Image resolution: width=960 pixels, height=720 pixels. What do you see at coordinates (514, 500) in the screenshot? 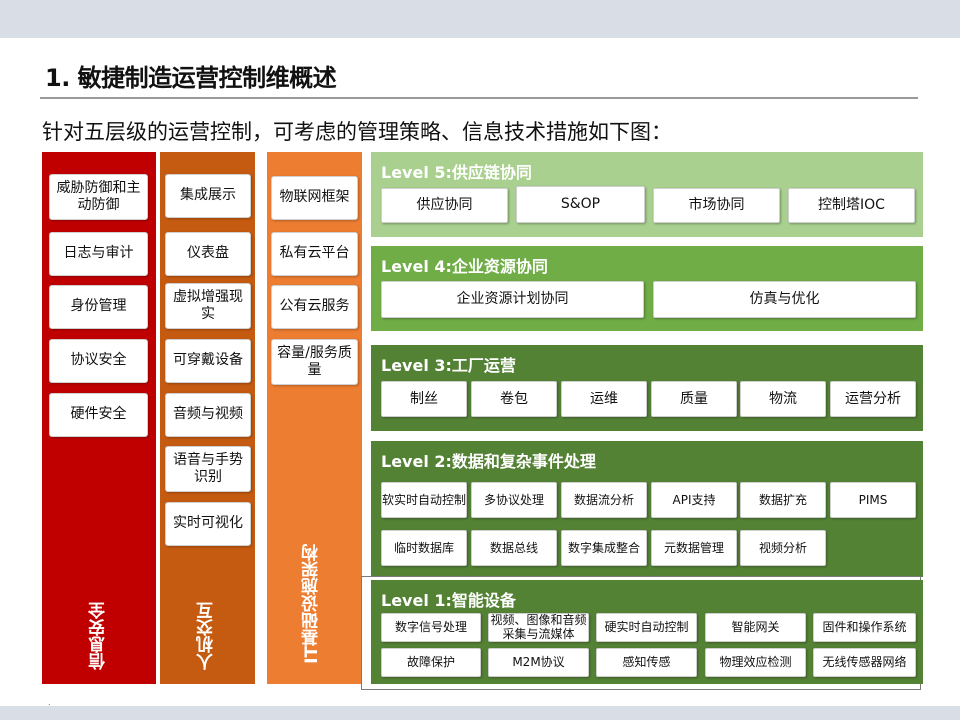
I see `level-2-item: 多协议处理` at bounding box center [514, 500].